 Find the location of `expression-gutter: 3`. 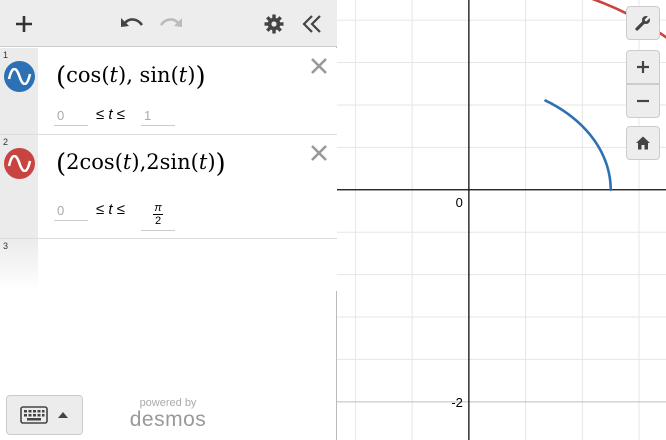

expression-gutter: 3 is located at coordinates (19, 265).